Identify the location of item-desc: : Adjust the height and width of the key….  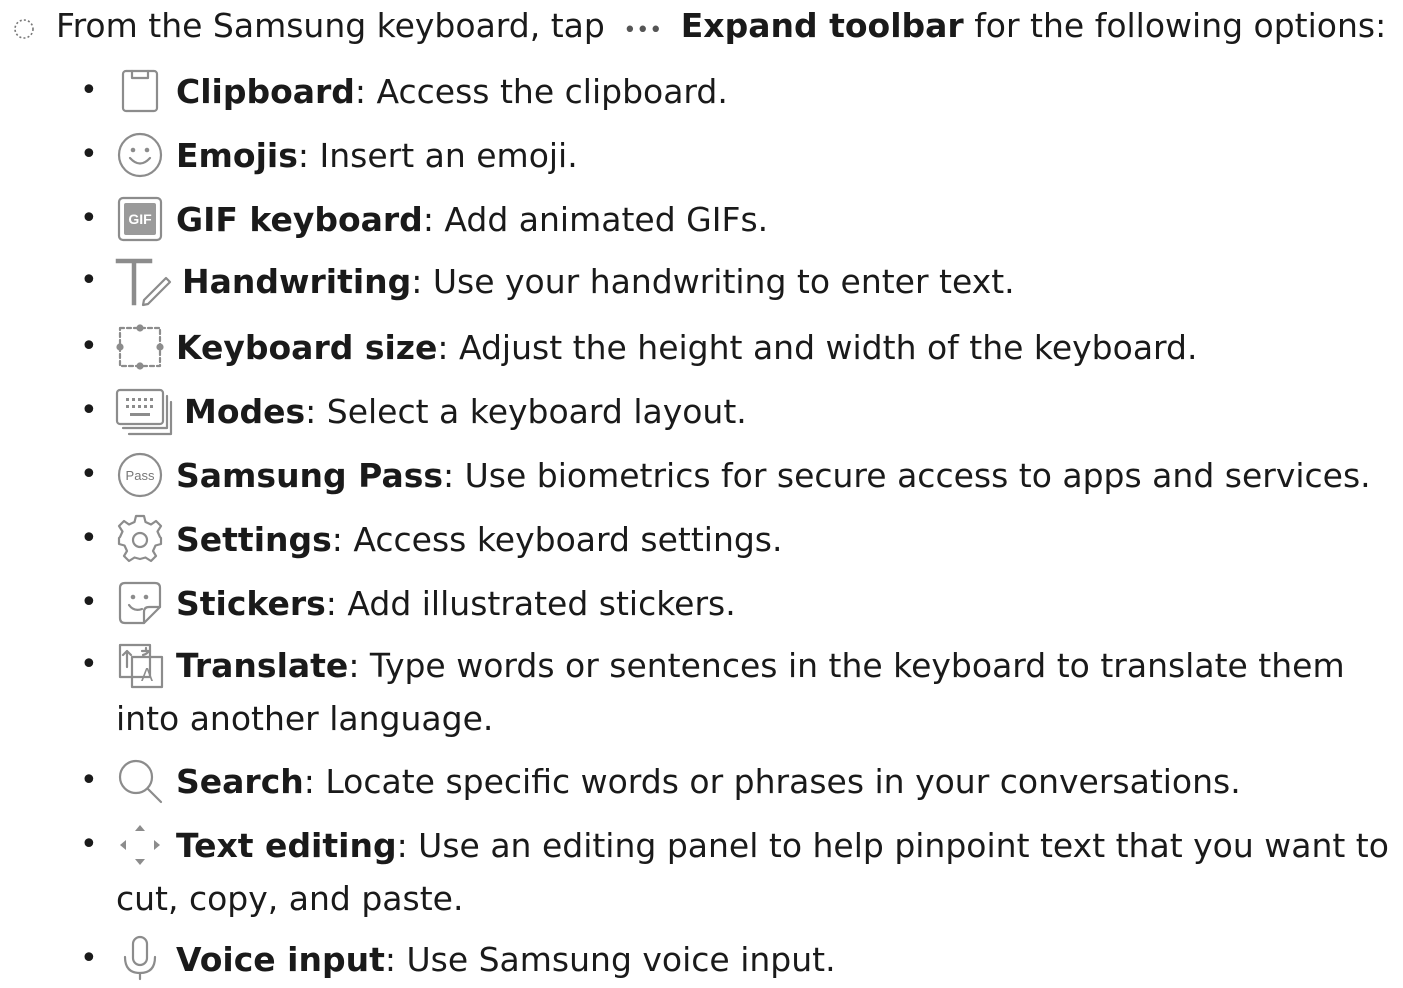
(817, 347).